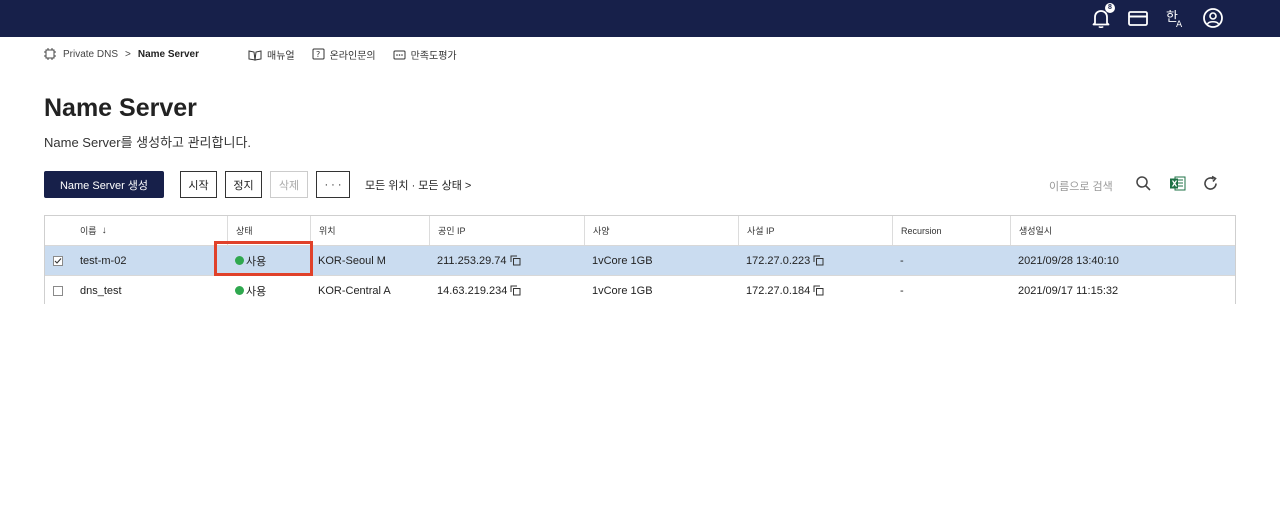  What do you see at coordinates (1143, 183) in the screenshot?
I see `search-icon` at bounding box center [1143, 183].